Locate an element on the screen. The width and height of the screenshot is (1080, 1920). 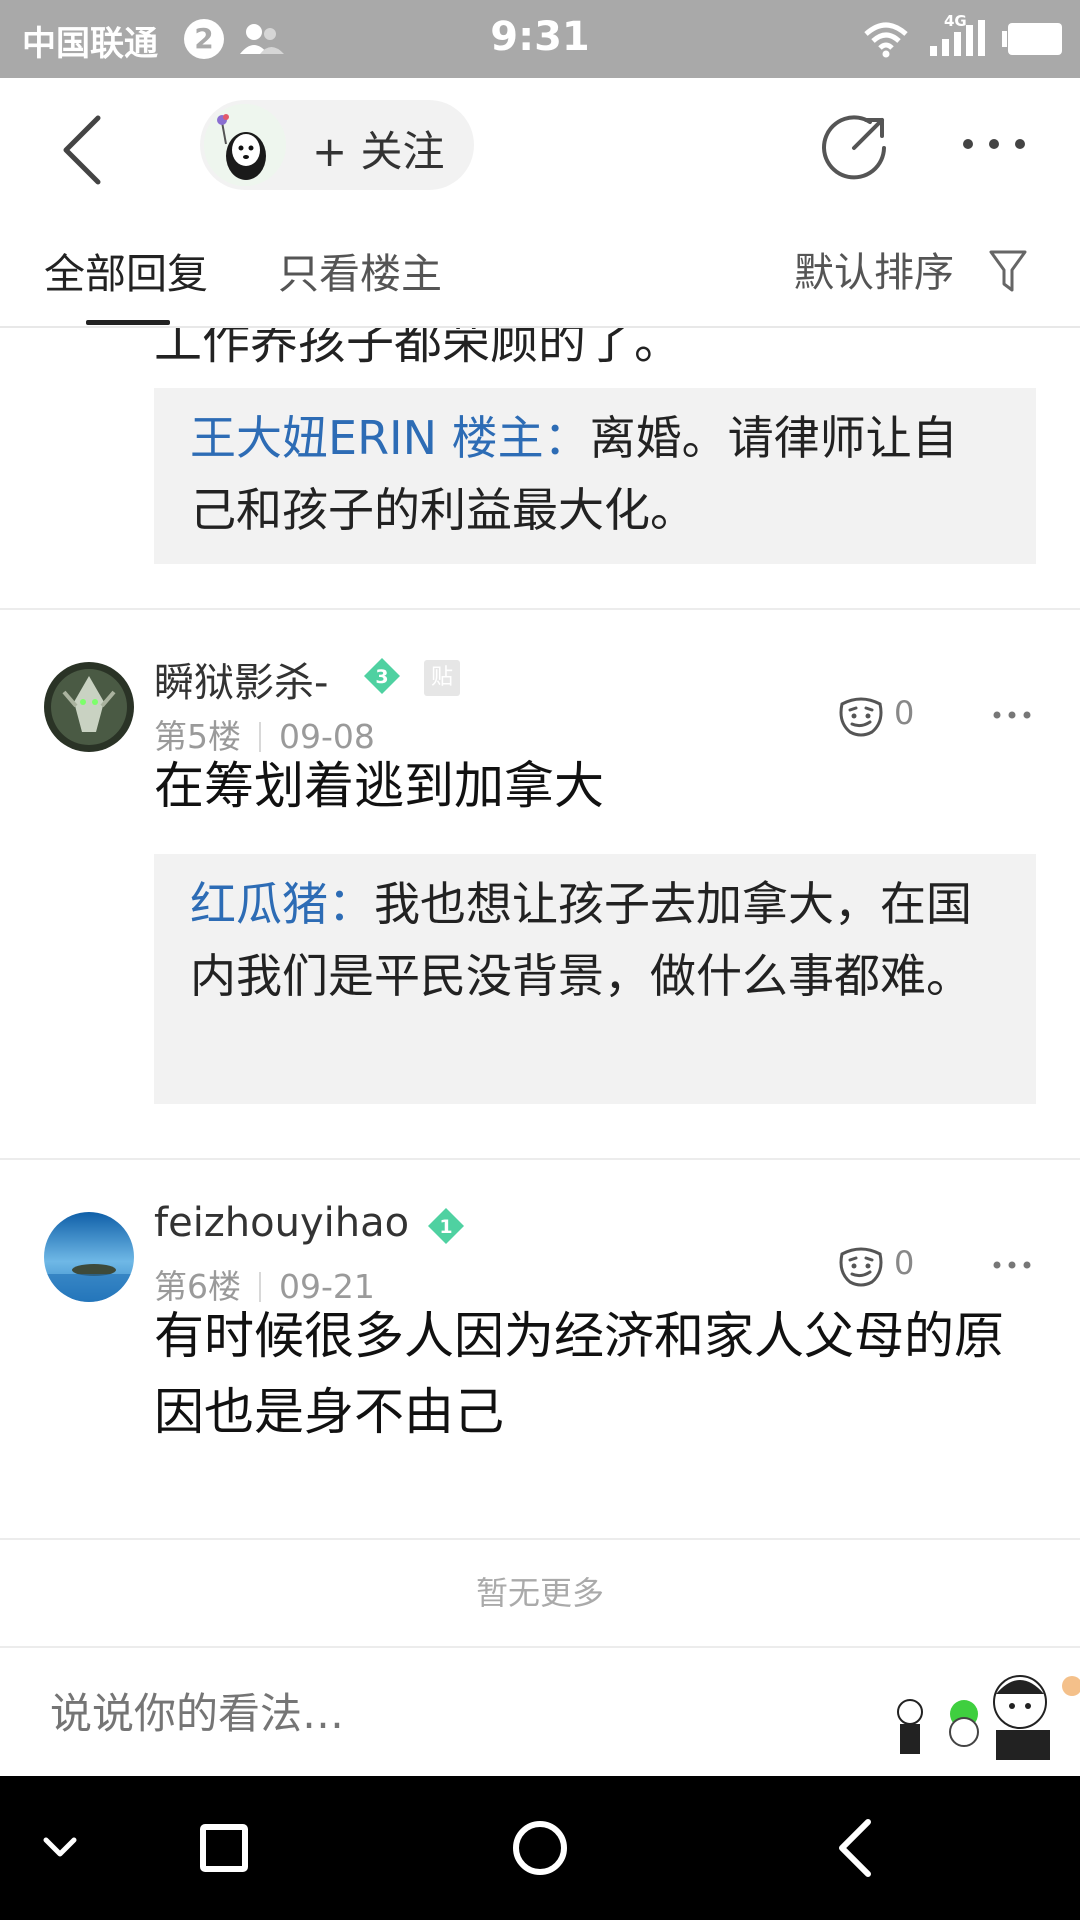
post-body: 在筹划着逃到加拿大 is located at coordinates (594, 786).